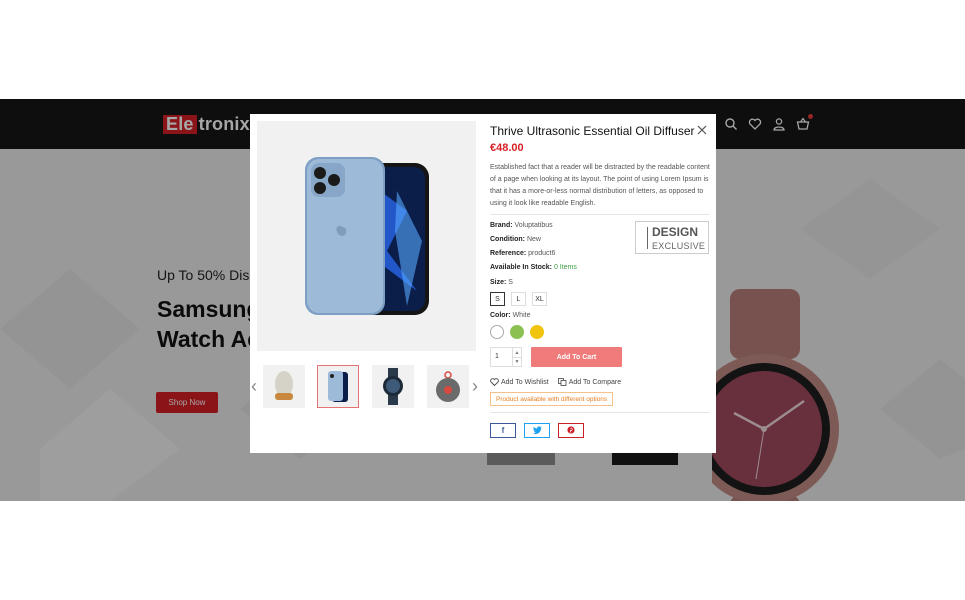  What do you see at coordinates (508, 253) in the screenshot?
I see `reference-label: Reference:` at bounding box center [508, 253].